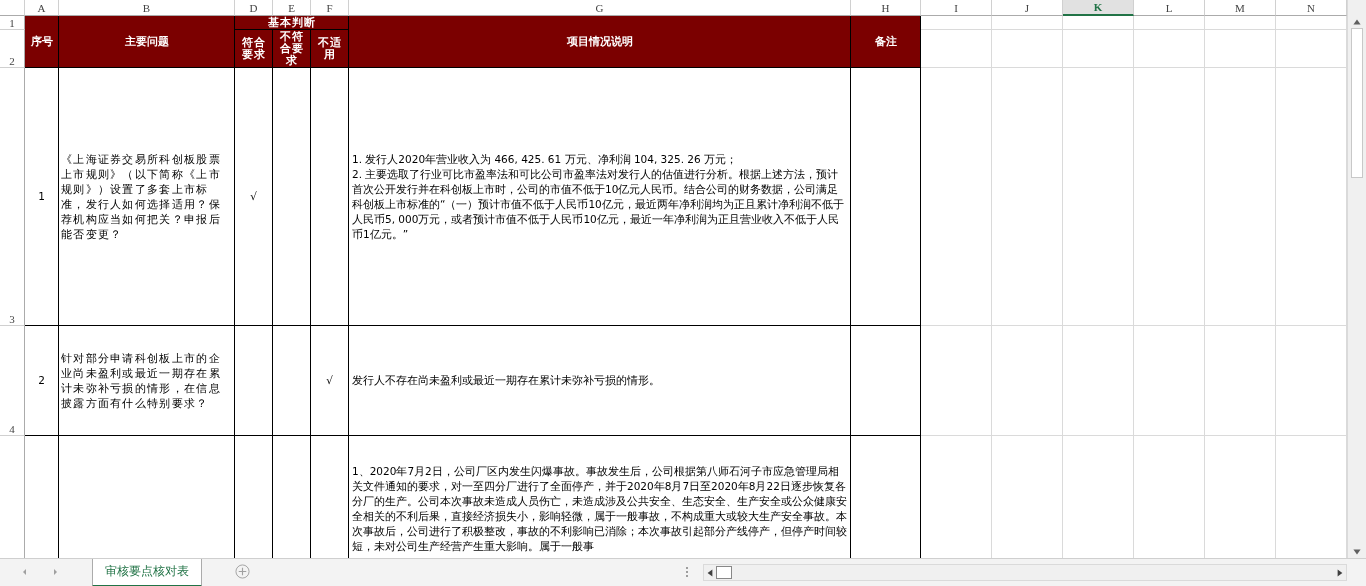 This screenshot has height=586, width=1366. Describe the element at coordinates (42, 42) in the screenshot. I see `header-cell: 序号` at that location.